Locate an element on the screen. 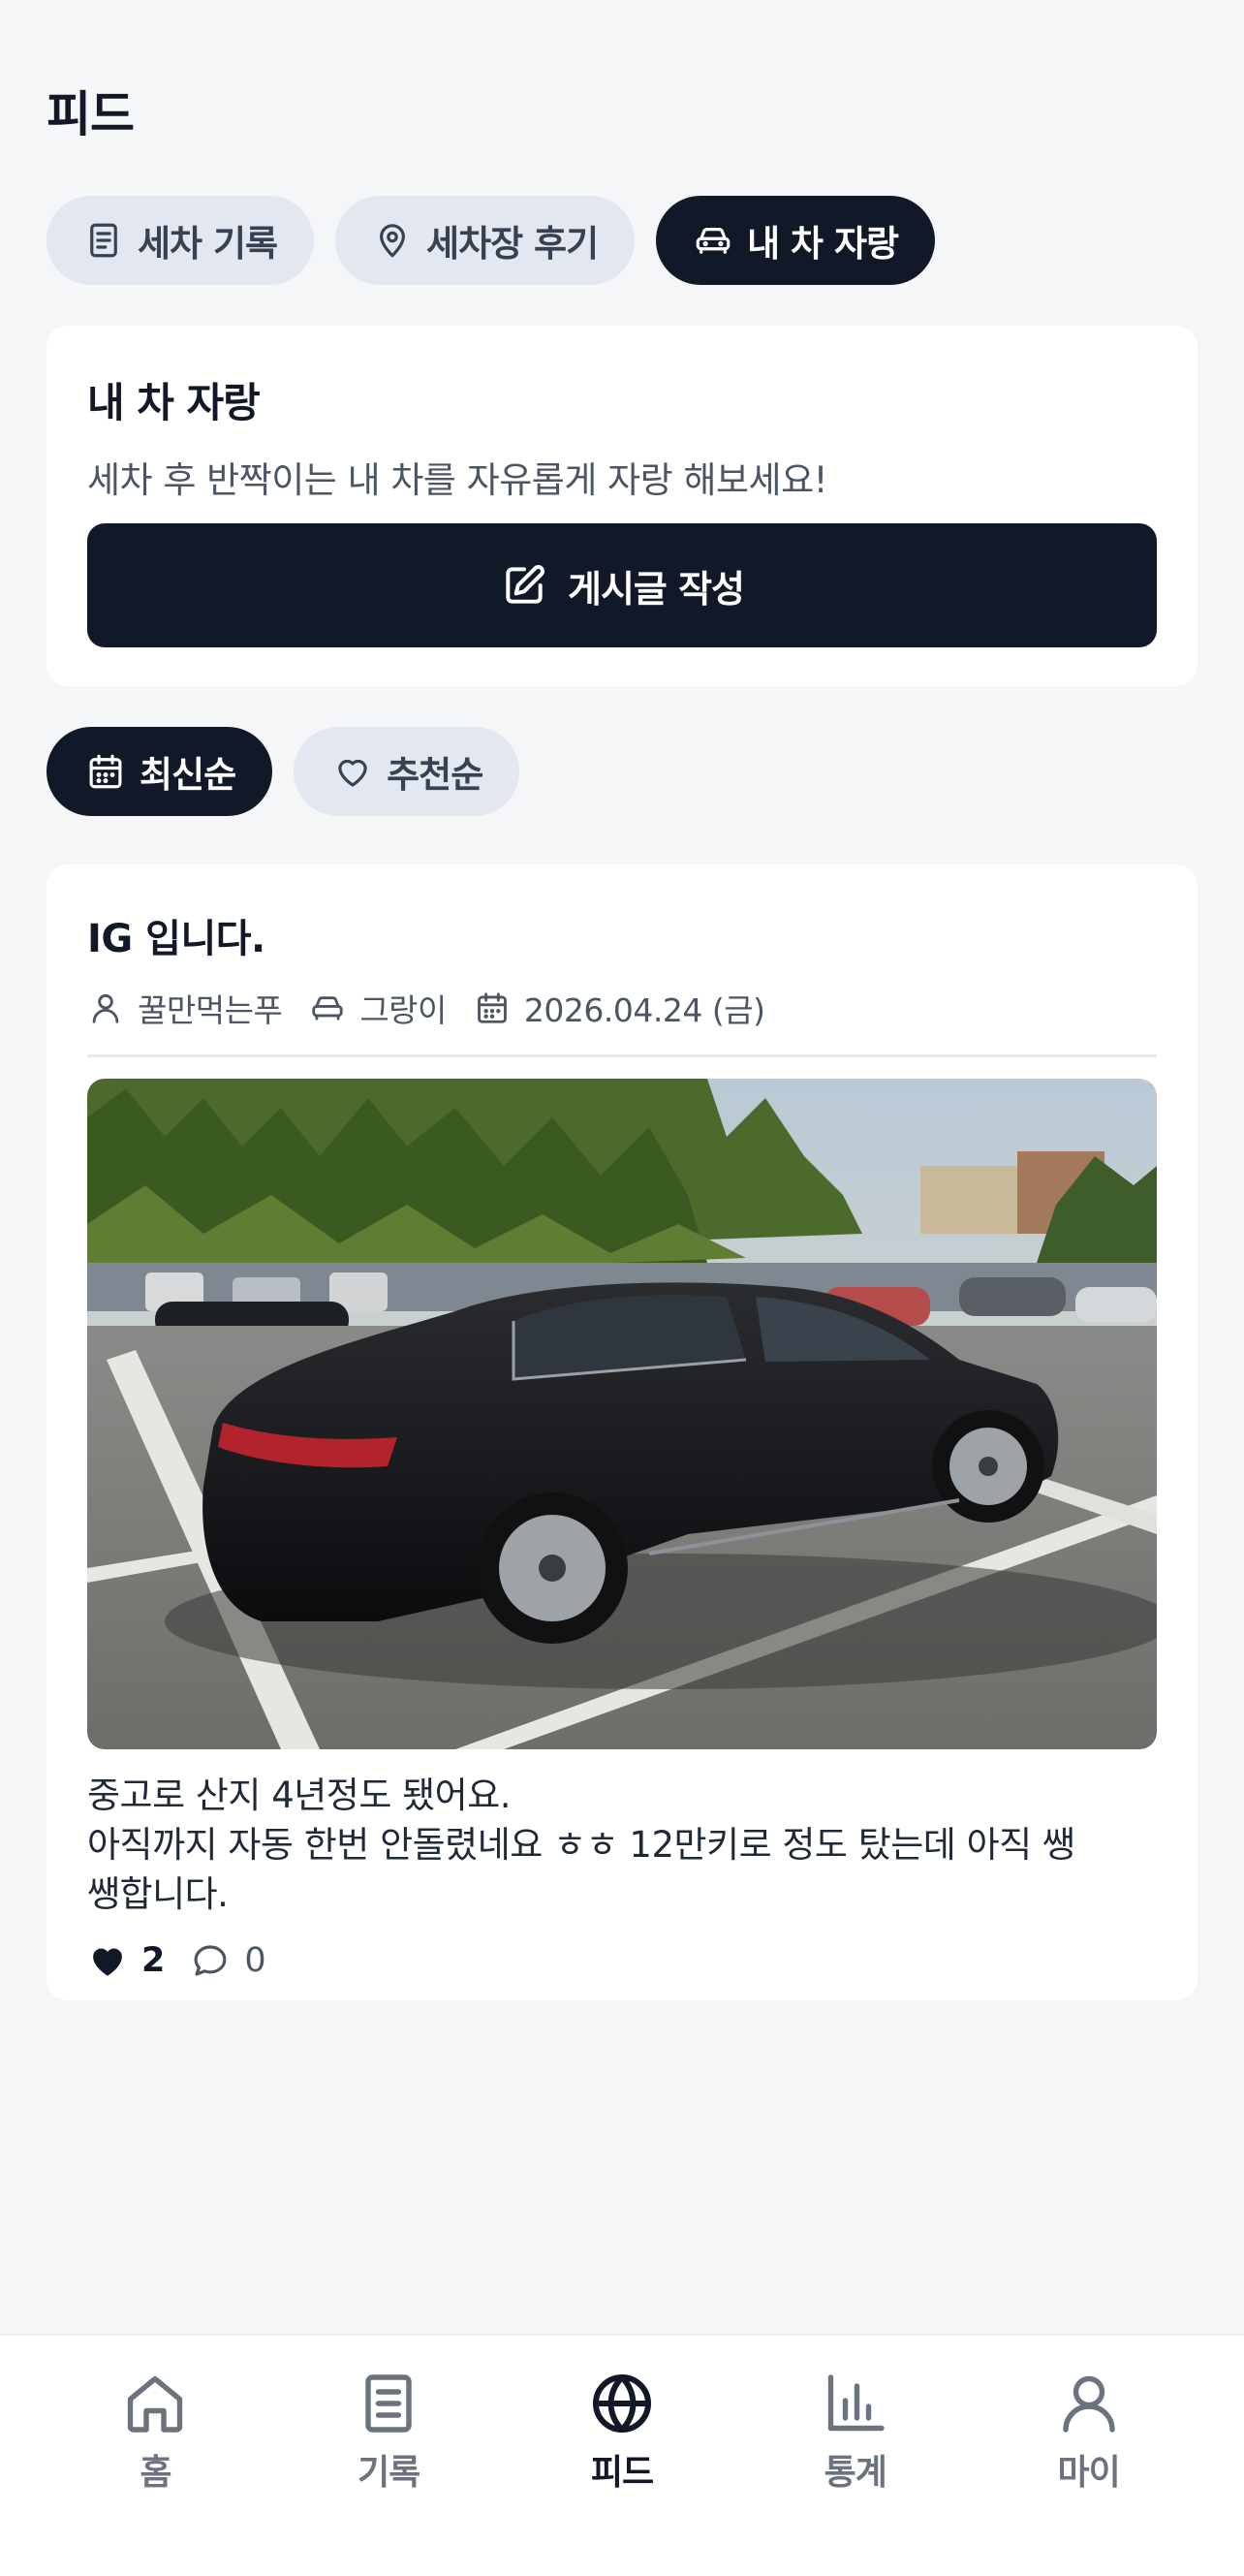 This screenshot has height=2576, width=1244. sort-recommended-label: 추천순 is located at coordinates (435, 775).